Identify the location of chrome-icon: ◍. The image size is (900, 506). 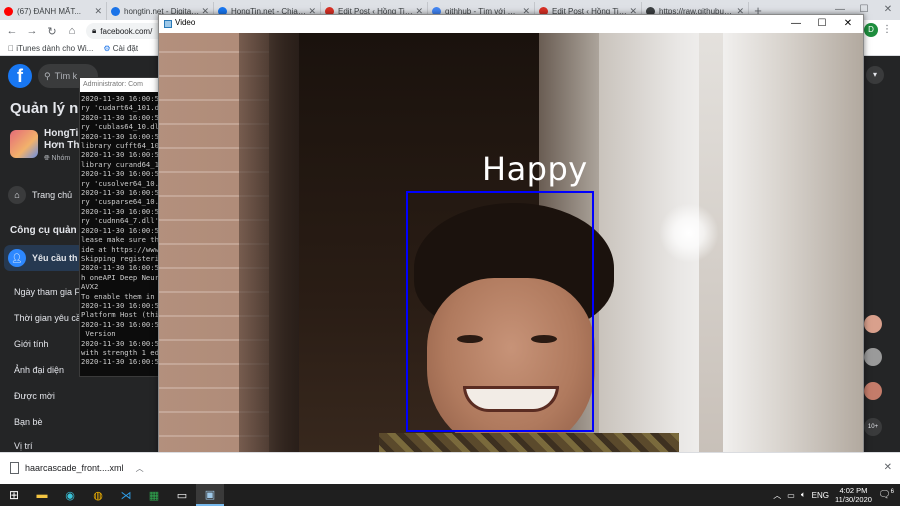
(98, 495).